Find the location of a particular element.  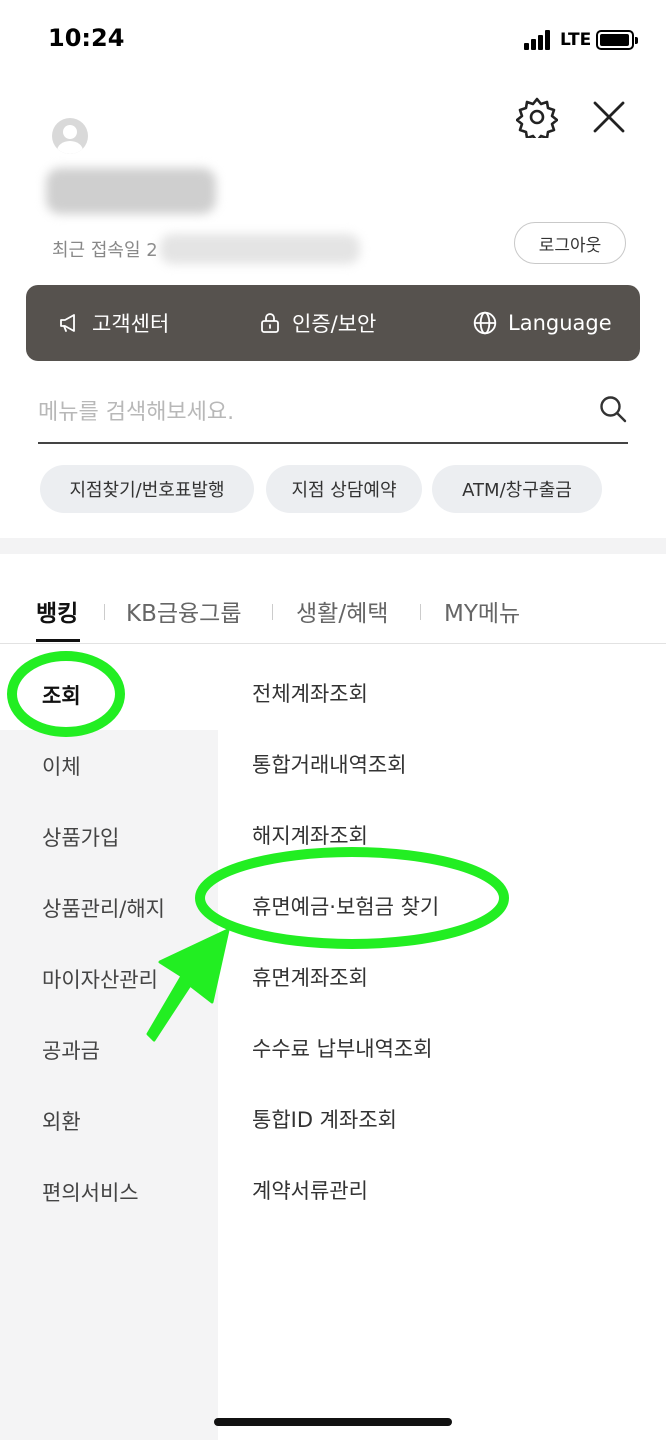

section-divider is located at coordinates (333, 546).